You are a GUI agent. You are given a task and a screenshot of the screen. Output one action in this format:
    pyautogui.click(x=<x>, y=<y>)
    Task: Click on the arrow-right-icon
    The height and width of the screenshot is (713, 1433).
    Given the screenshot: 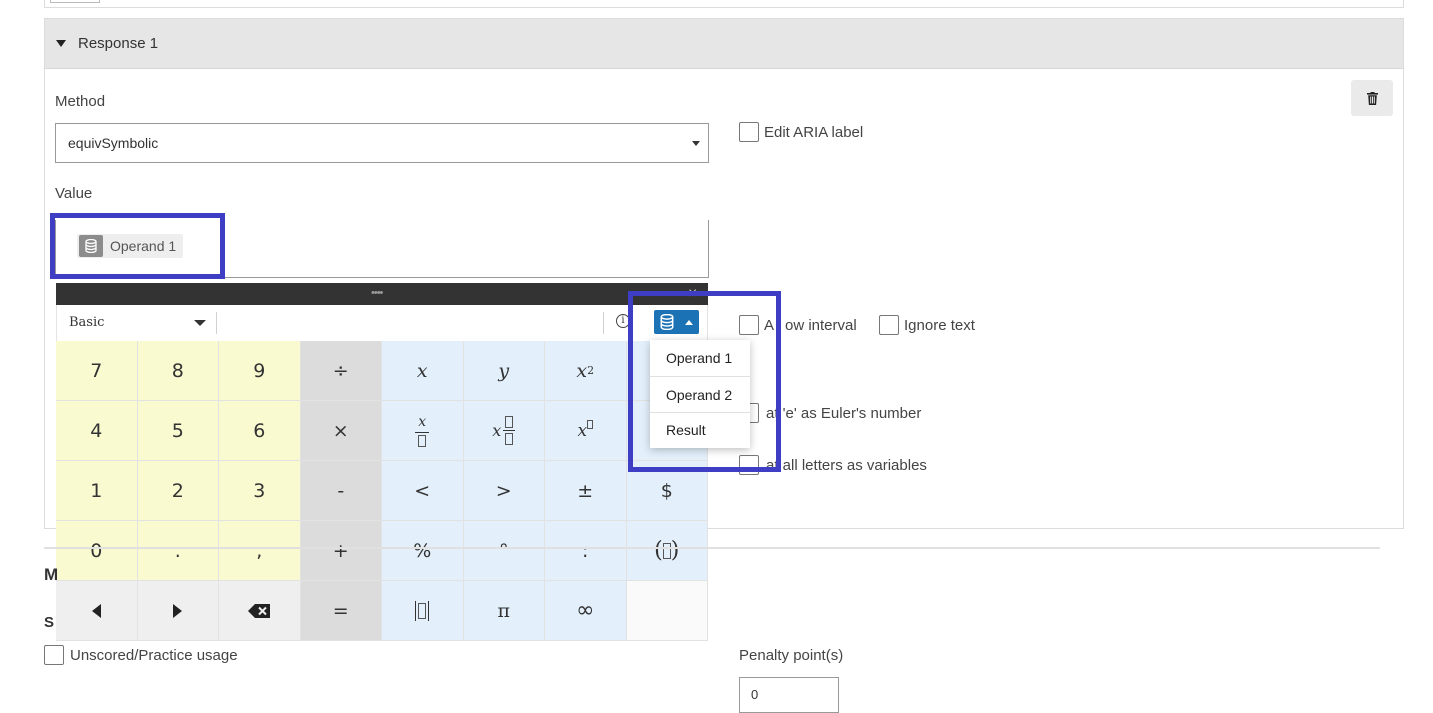 What is the action you would take?
    pyautogui.click(x=178, y=611)
    